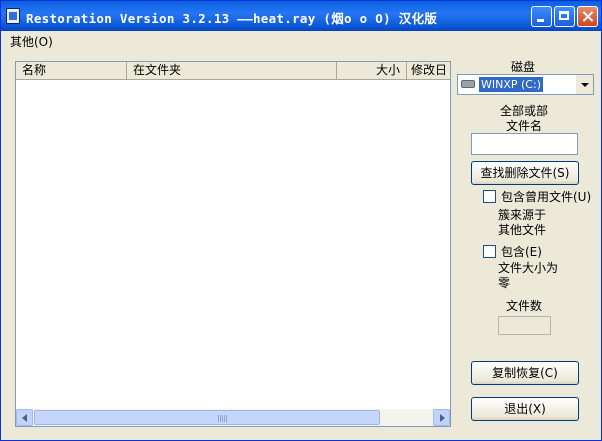 The width and height of the screenshot is (602, 441). Describe the element at coordinates (524, 306) in the screenshot. I see `file-count-label: 文件数` at that location.